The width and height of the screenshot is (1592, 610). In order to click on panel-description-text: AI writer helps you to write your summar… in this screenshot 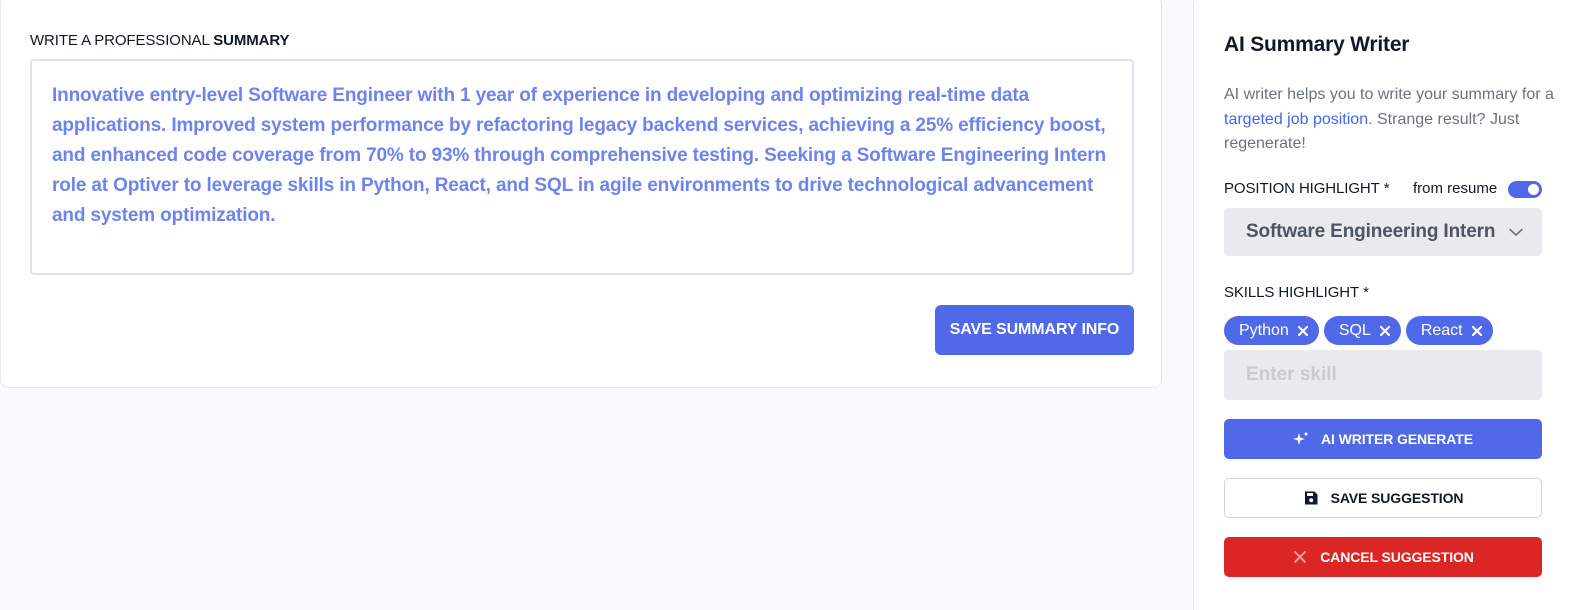, I will do `click(1389, 94)`.